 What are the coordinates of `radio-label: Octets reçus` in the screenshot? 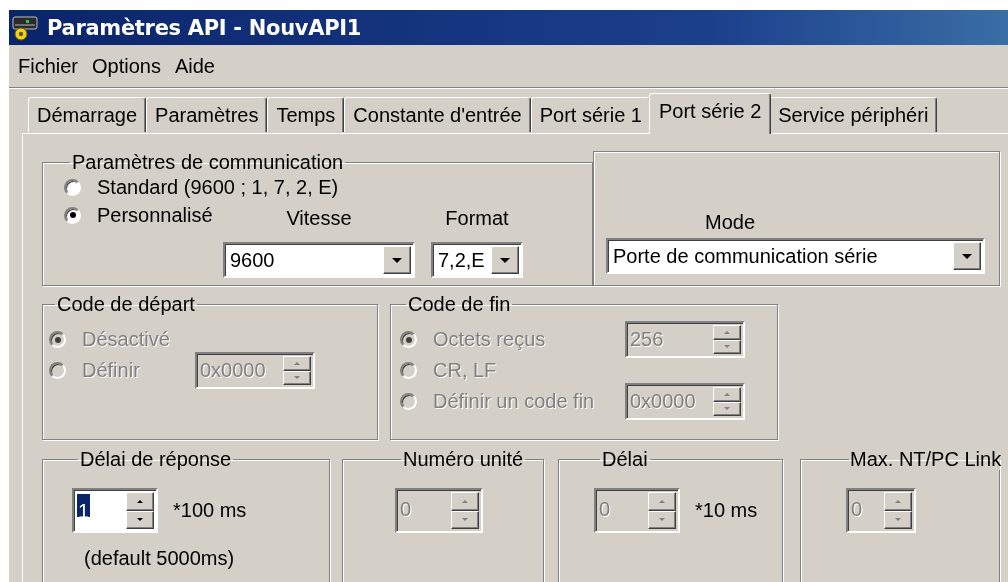 It's located at (489, 339).